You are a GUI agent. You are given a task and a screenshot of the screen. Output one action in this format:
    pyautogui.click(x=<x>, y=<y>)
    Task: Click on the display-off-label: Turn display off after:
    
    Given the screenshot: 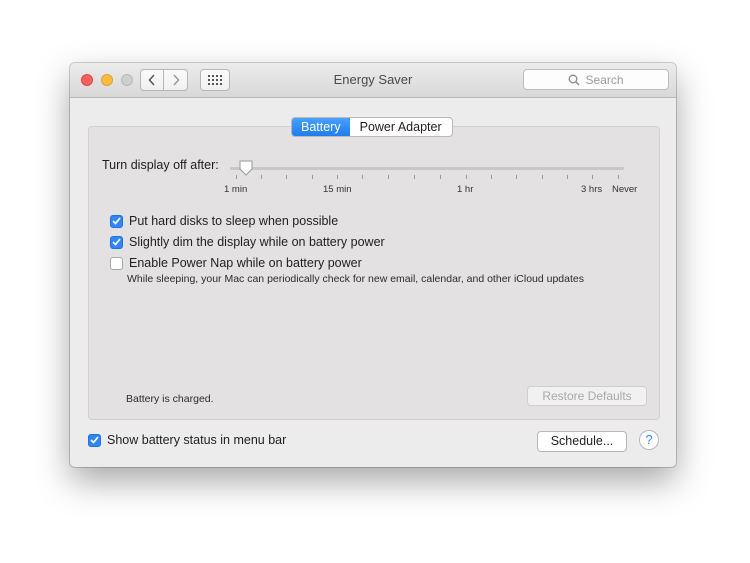 What is the action you would take?
    pyautogui.click(x=160, y=165)
    